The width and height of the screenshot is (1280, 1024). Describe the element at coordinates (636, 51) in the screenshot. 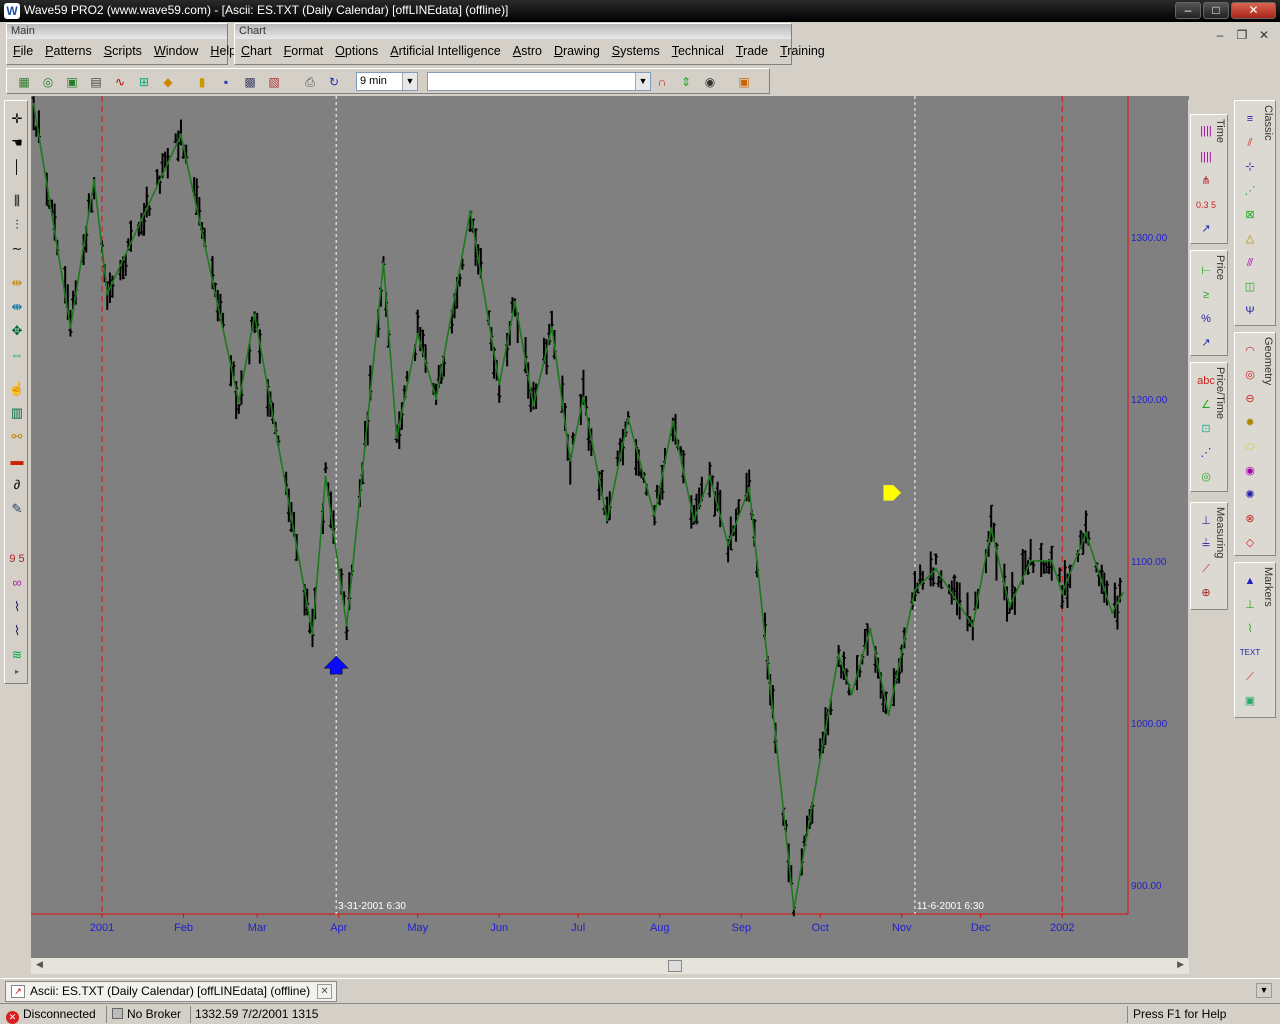

I see `chart-menu-systems: Systems` at that location.